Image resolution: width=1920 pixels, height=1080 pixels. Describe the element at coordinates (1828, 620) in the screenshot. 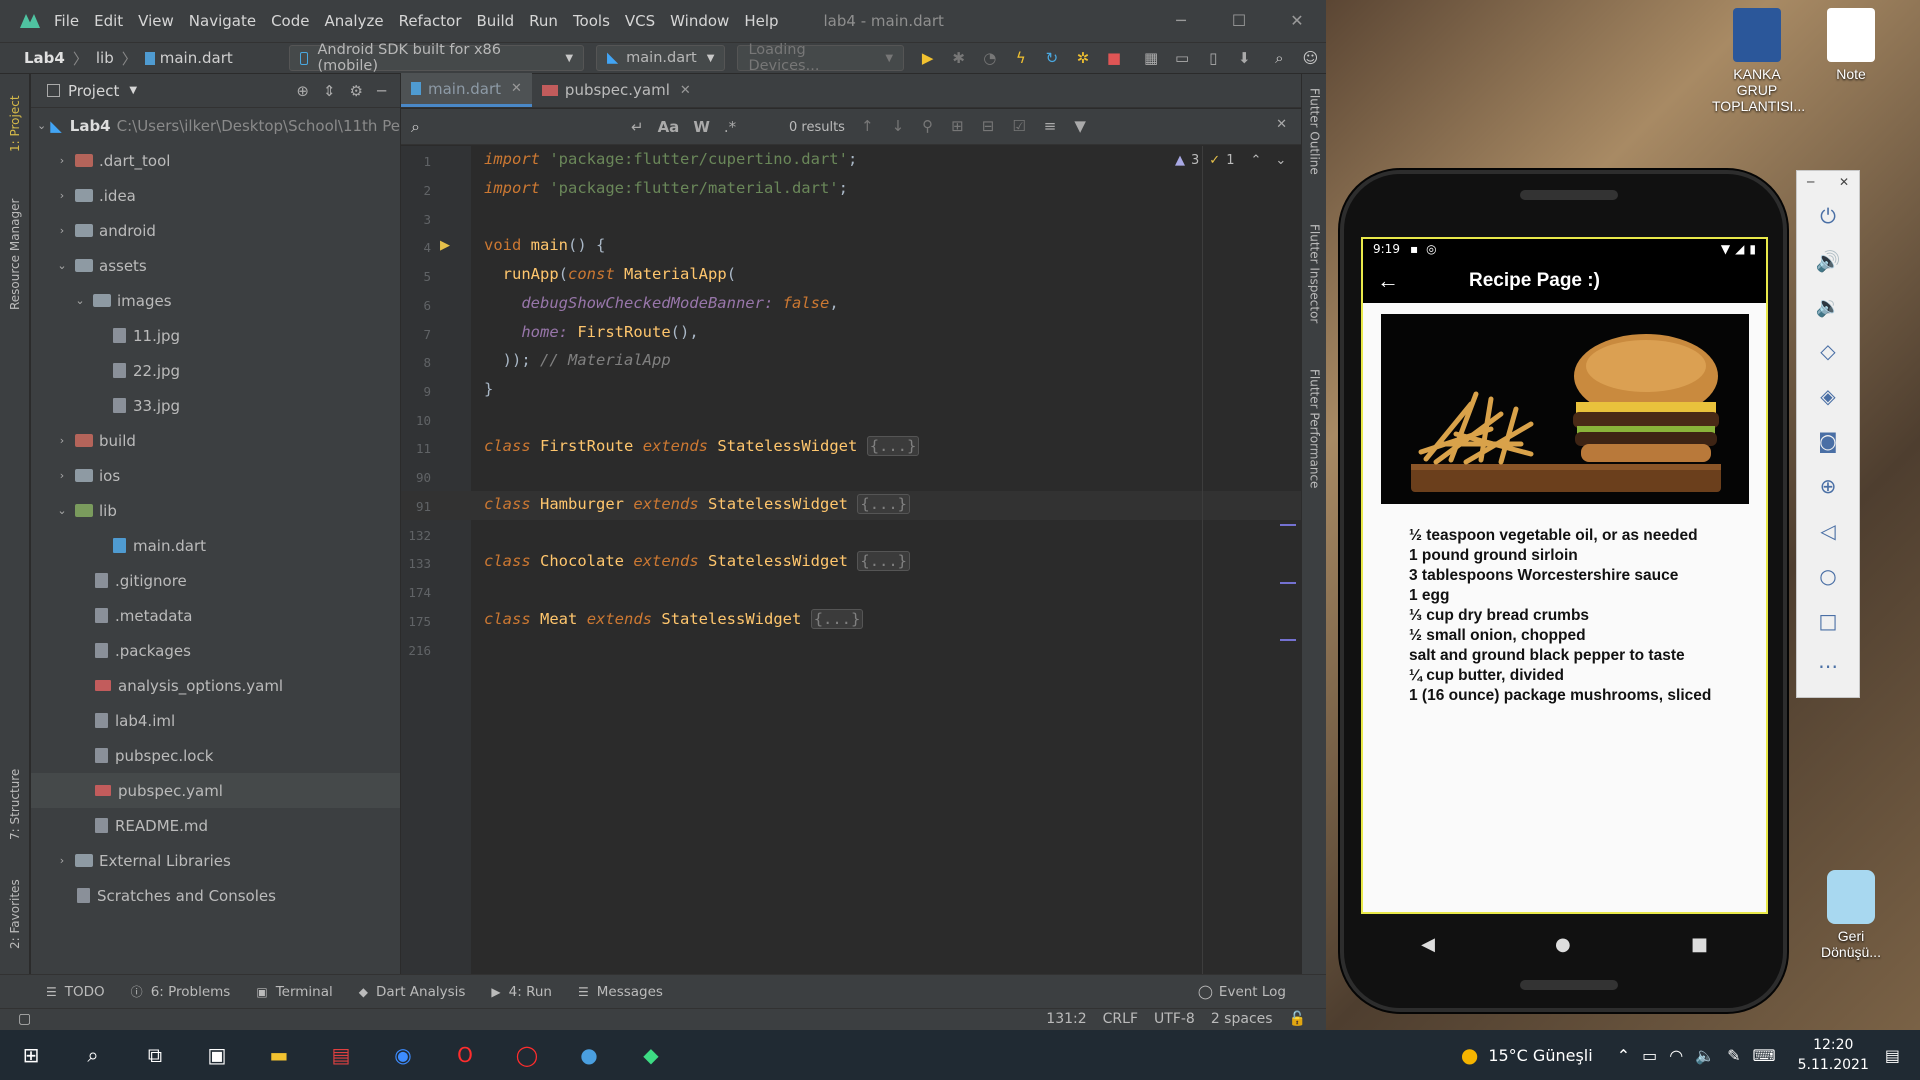

I see `overview-icon: □` at that location.